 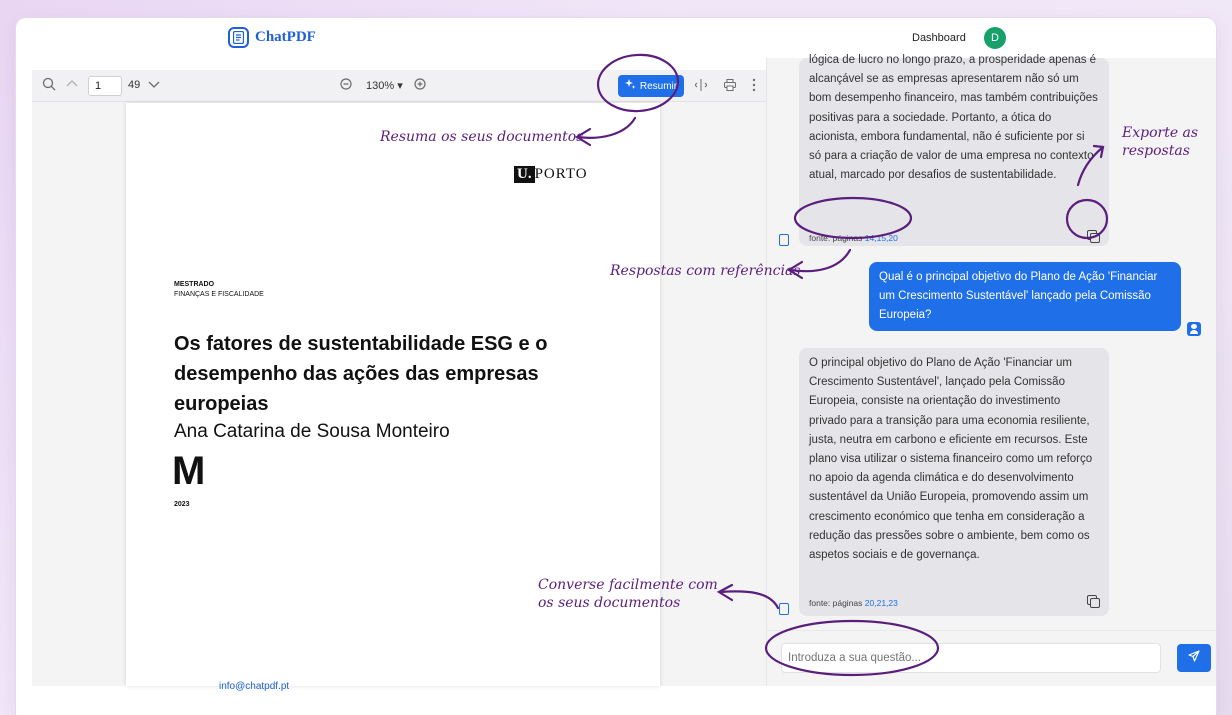 What do you see at coordinates (881, 238) in the screenshot?
I see `source-pages-link: 14,15,20` at bounding box center [881, 238].